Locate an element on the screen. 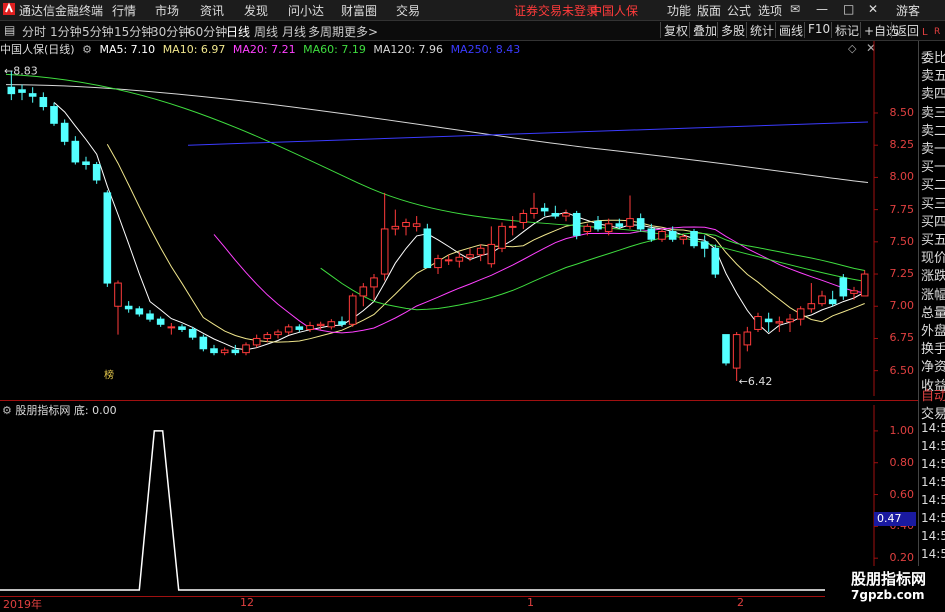 This screenshot has width=945, height=612. side-label: 买三 is located at coordinates (933, 202).